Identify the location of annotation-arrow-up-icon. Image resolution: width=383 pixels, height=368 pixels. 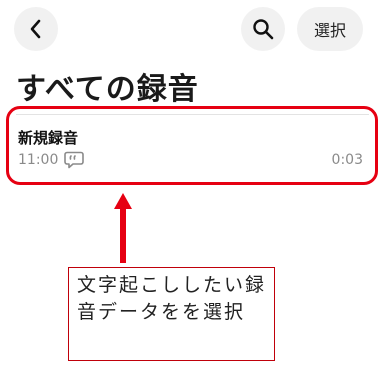
(123, 228).